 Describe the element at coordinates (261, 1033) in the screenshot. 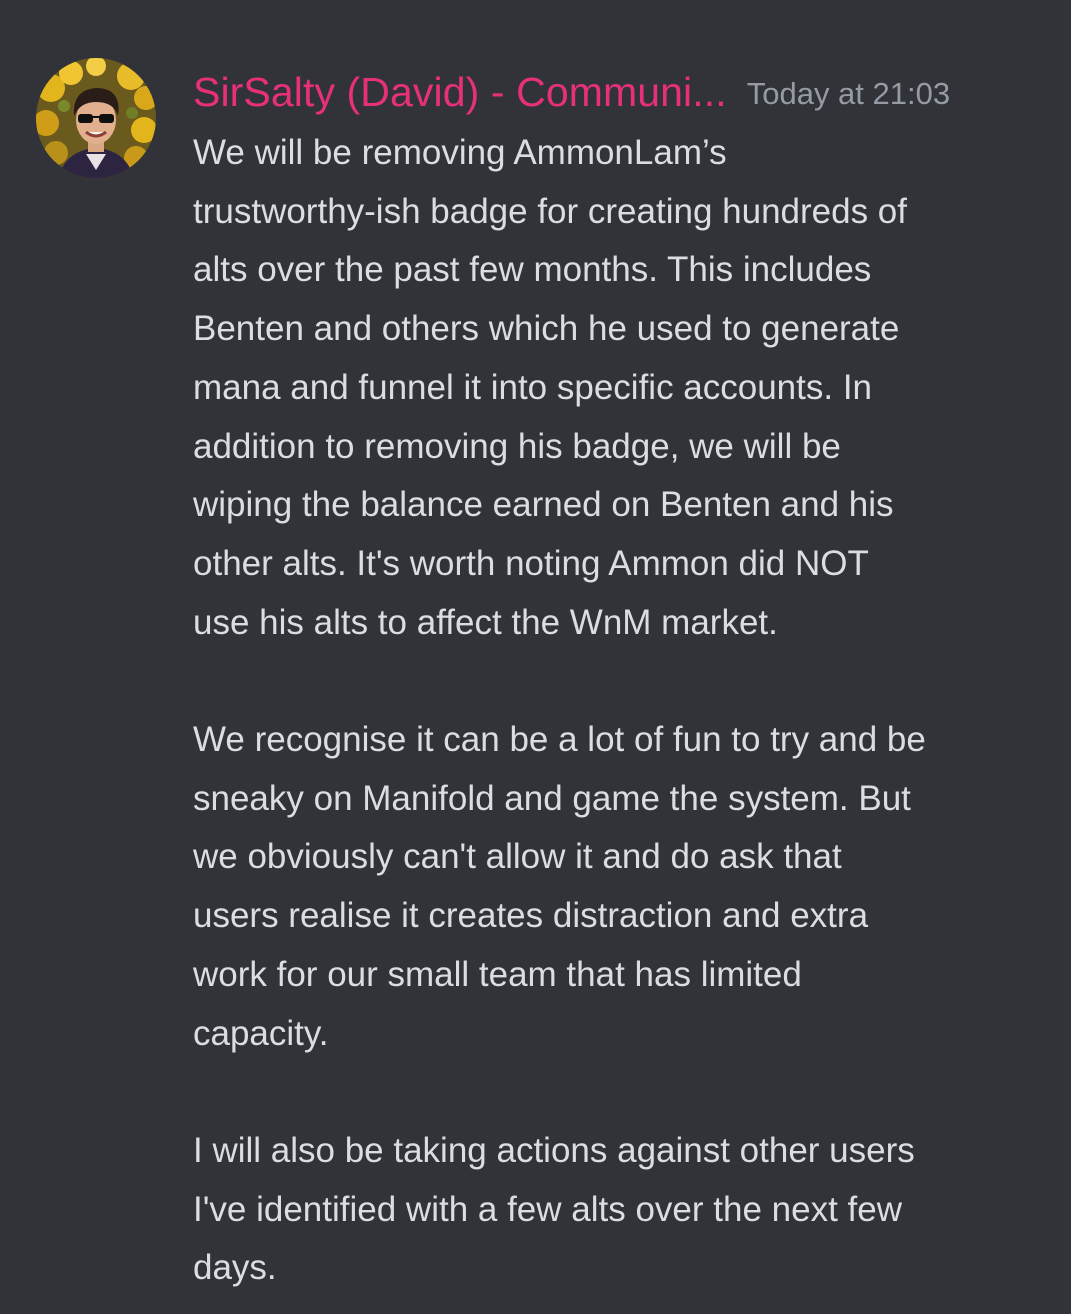

I see `message-line: capacity.` at that location.